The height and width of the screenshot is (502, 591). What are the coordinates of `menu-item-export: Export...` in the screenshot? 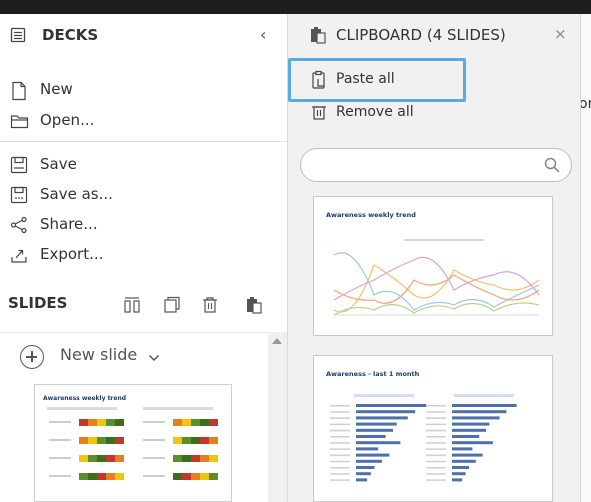 It's located at (143, 255).